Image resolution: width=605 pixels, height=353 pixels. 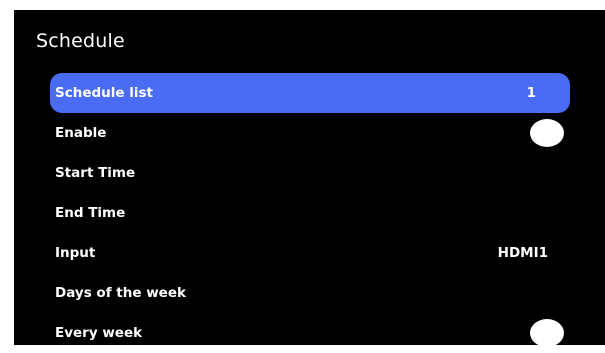 What do you see at coordinates (99, 333) in the screenshot?
I see `menu-item-label: Every week` at bounding box center [99, 333].